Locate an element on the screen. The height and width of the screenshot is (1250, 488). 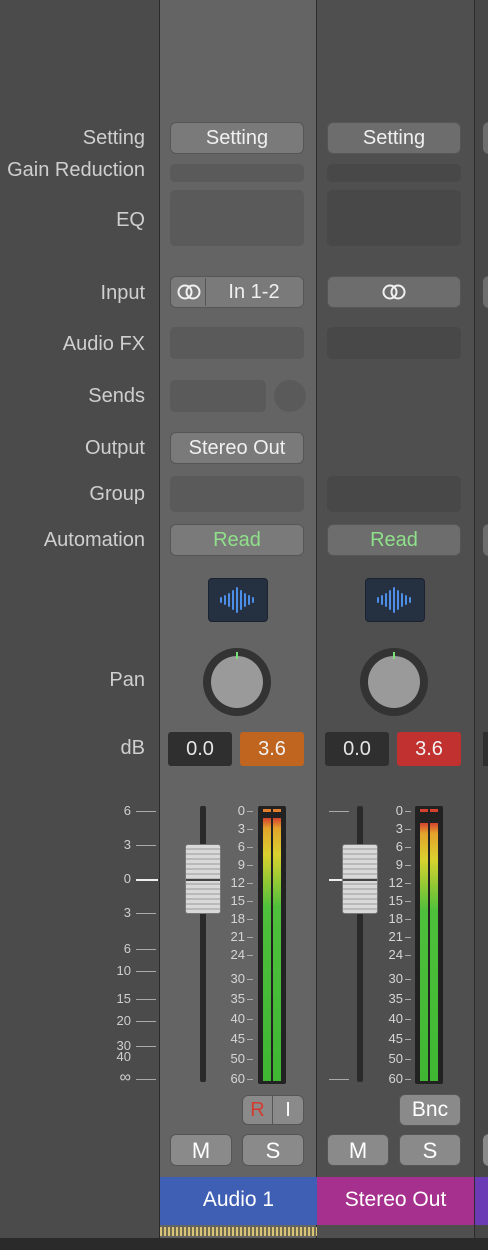
output-button: Stereo Out is located at coordinates (237, 448).